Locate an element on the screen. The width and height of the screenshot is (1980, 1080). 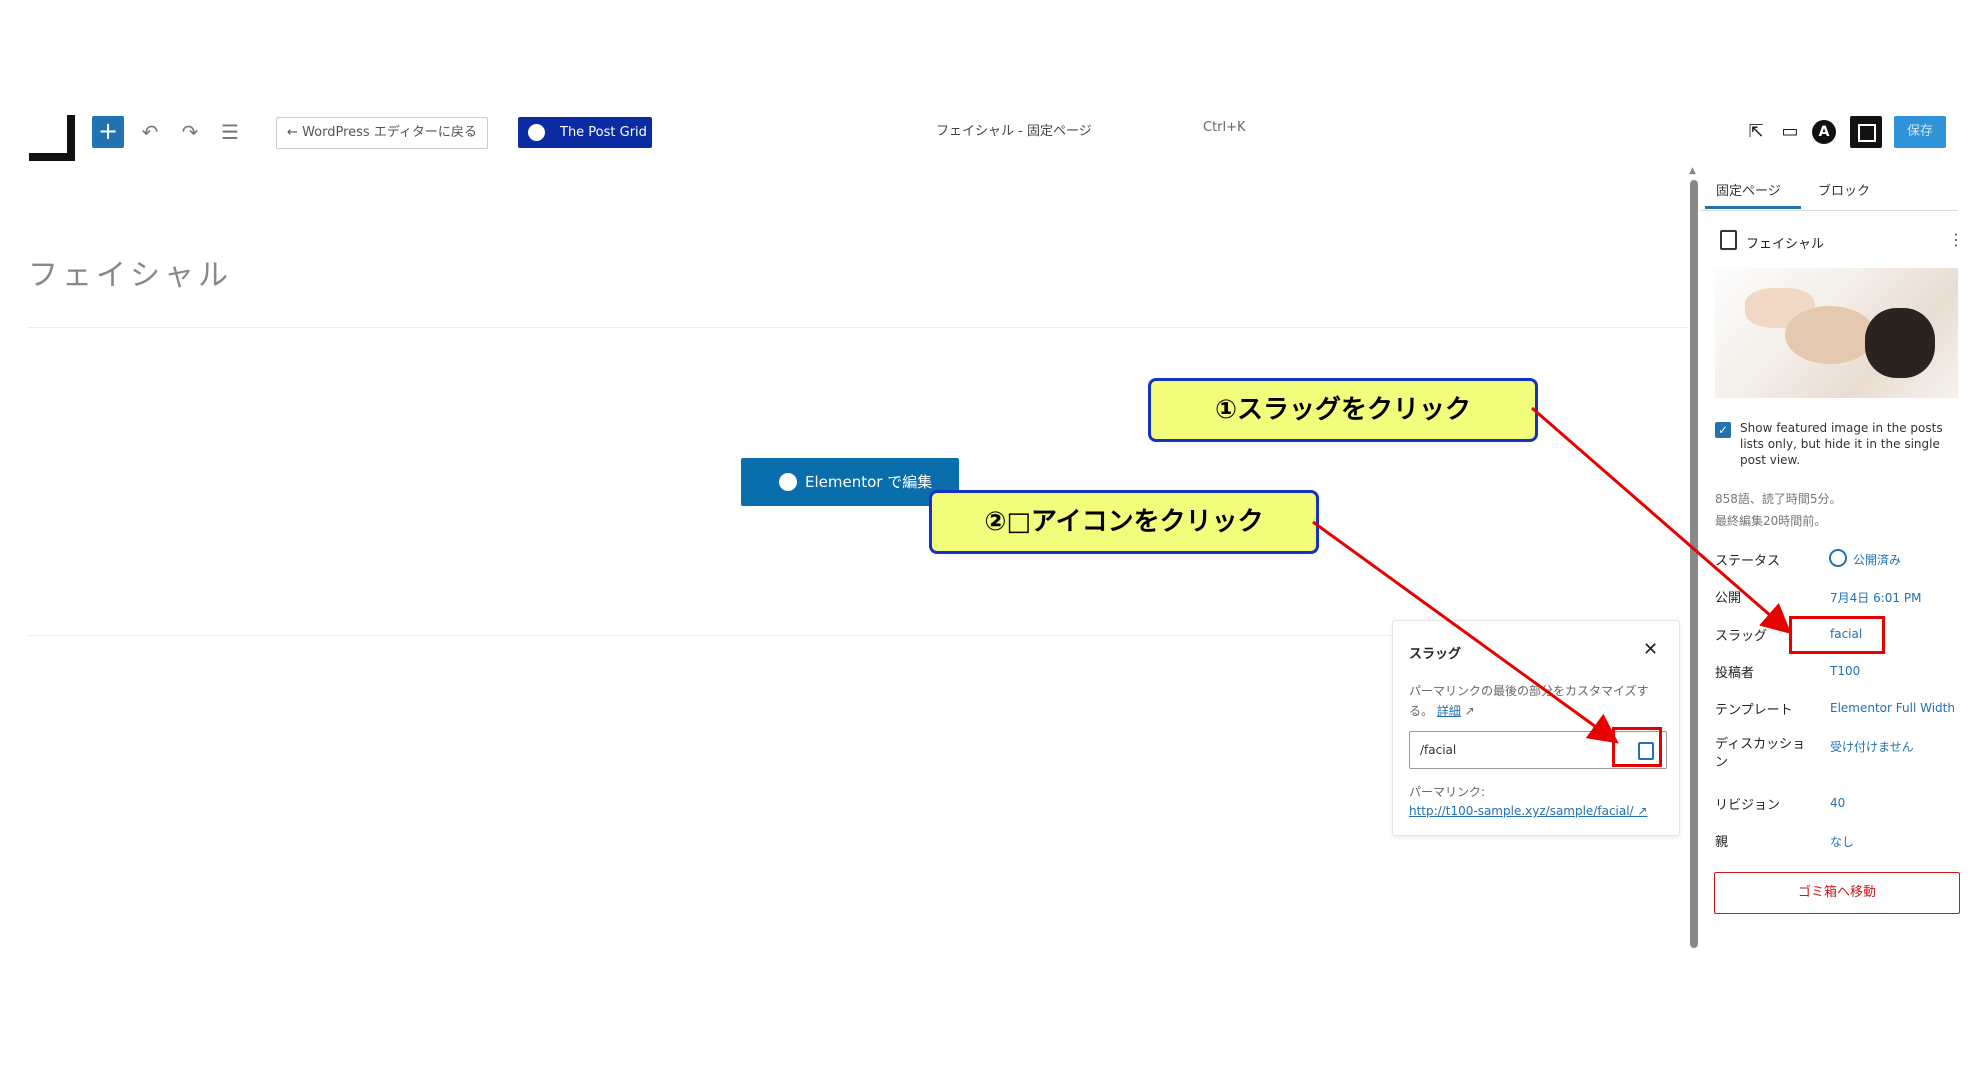
arrow-to-slug is located at coordinates (1661, 520).